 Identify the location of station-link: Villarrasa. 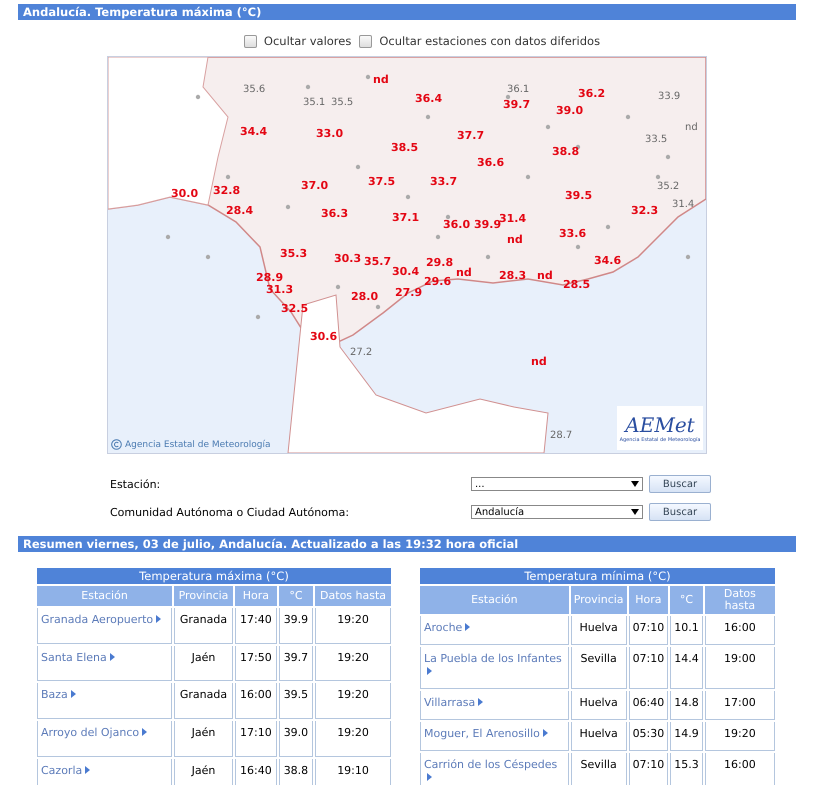
(454, 702).